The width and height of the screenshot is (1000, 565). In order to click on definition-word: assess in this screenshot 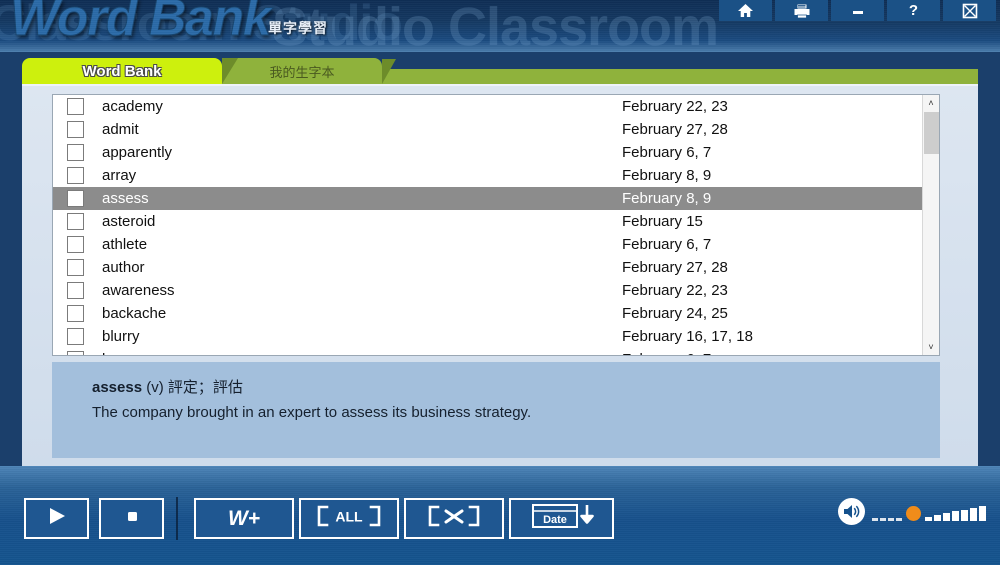, I will do `click(117, 387)`.